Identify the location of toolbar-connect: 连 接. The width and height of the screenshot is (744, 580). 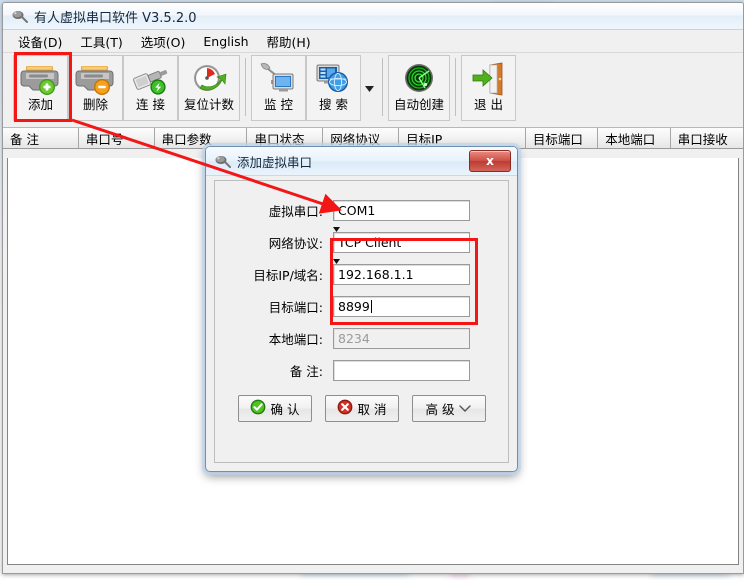
(150, 88).